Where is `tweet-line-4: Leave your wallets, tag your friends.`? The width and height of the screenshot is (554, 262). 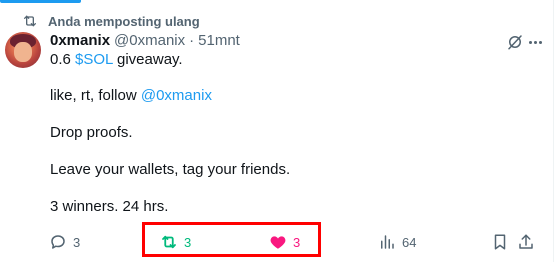 tweet-line-4: Leave your wallets, tag your friends. is located at coordinates (170, 169).